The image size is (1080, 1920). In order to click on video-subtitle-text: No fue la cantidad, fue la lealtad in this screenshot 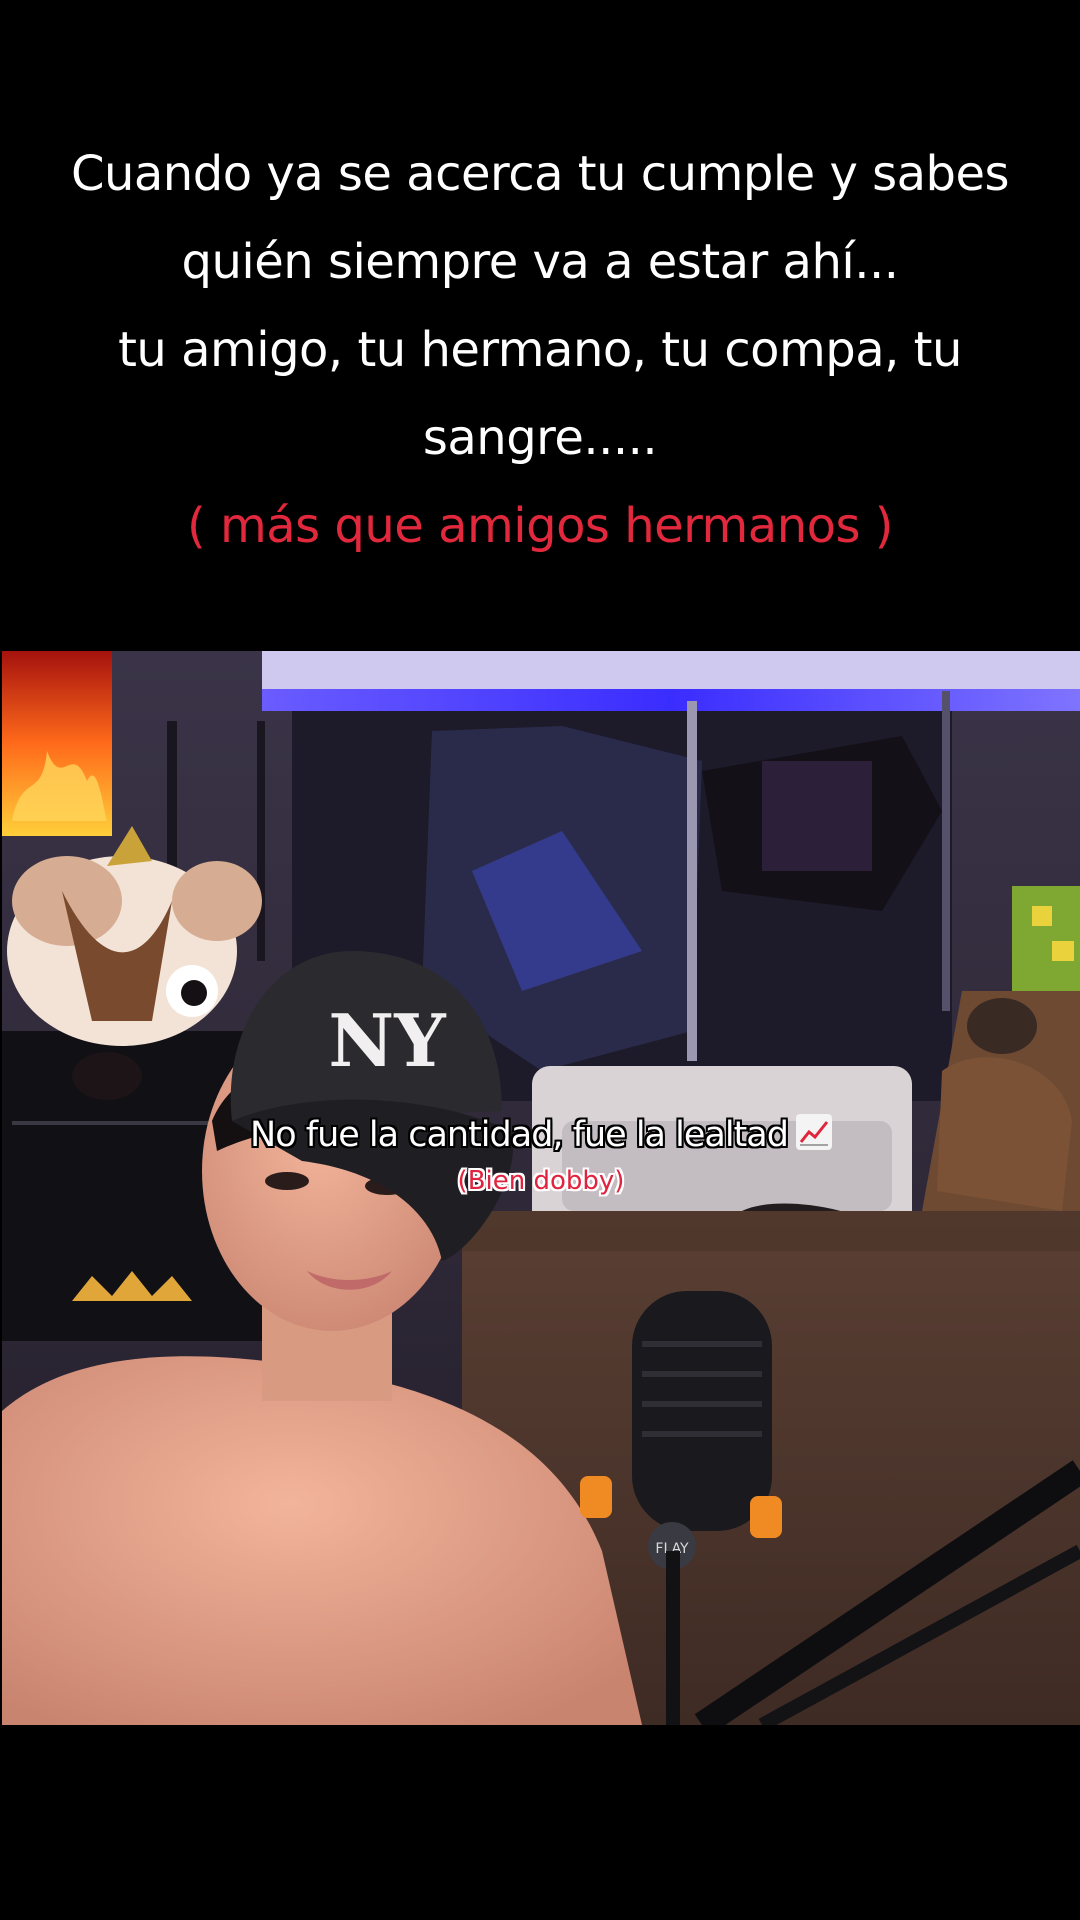, I will do `click(519, 1135)`.